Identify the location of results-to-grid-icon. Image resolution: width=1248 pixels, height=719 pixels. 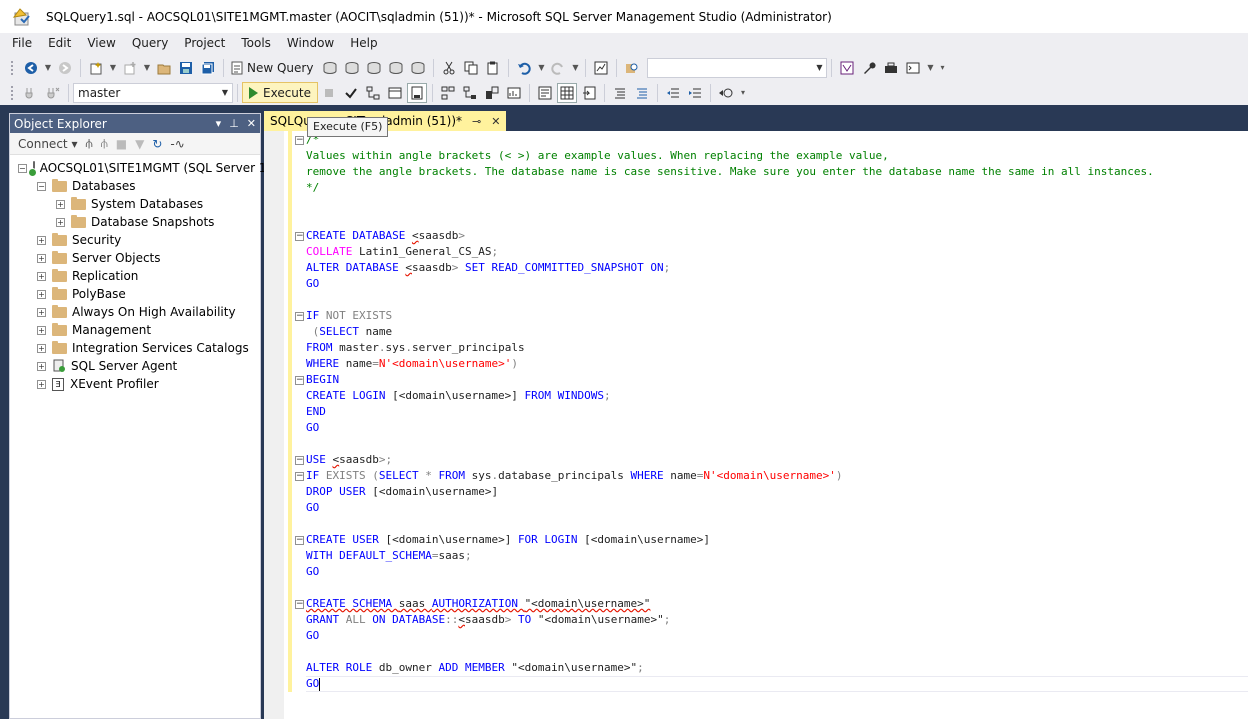
(567, 92).